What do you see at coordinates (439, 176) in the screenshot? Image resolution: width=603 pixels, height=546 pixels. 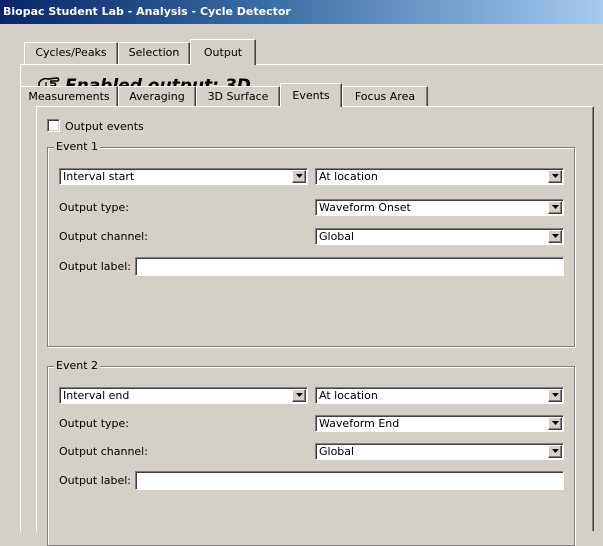 I see `event-1-location-select: At location` at bounding box center [439, 176].